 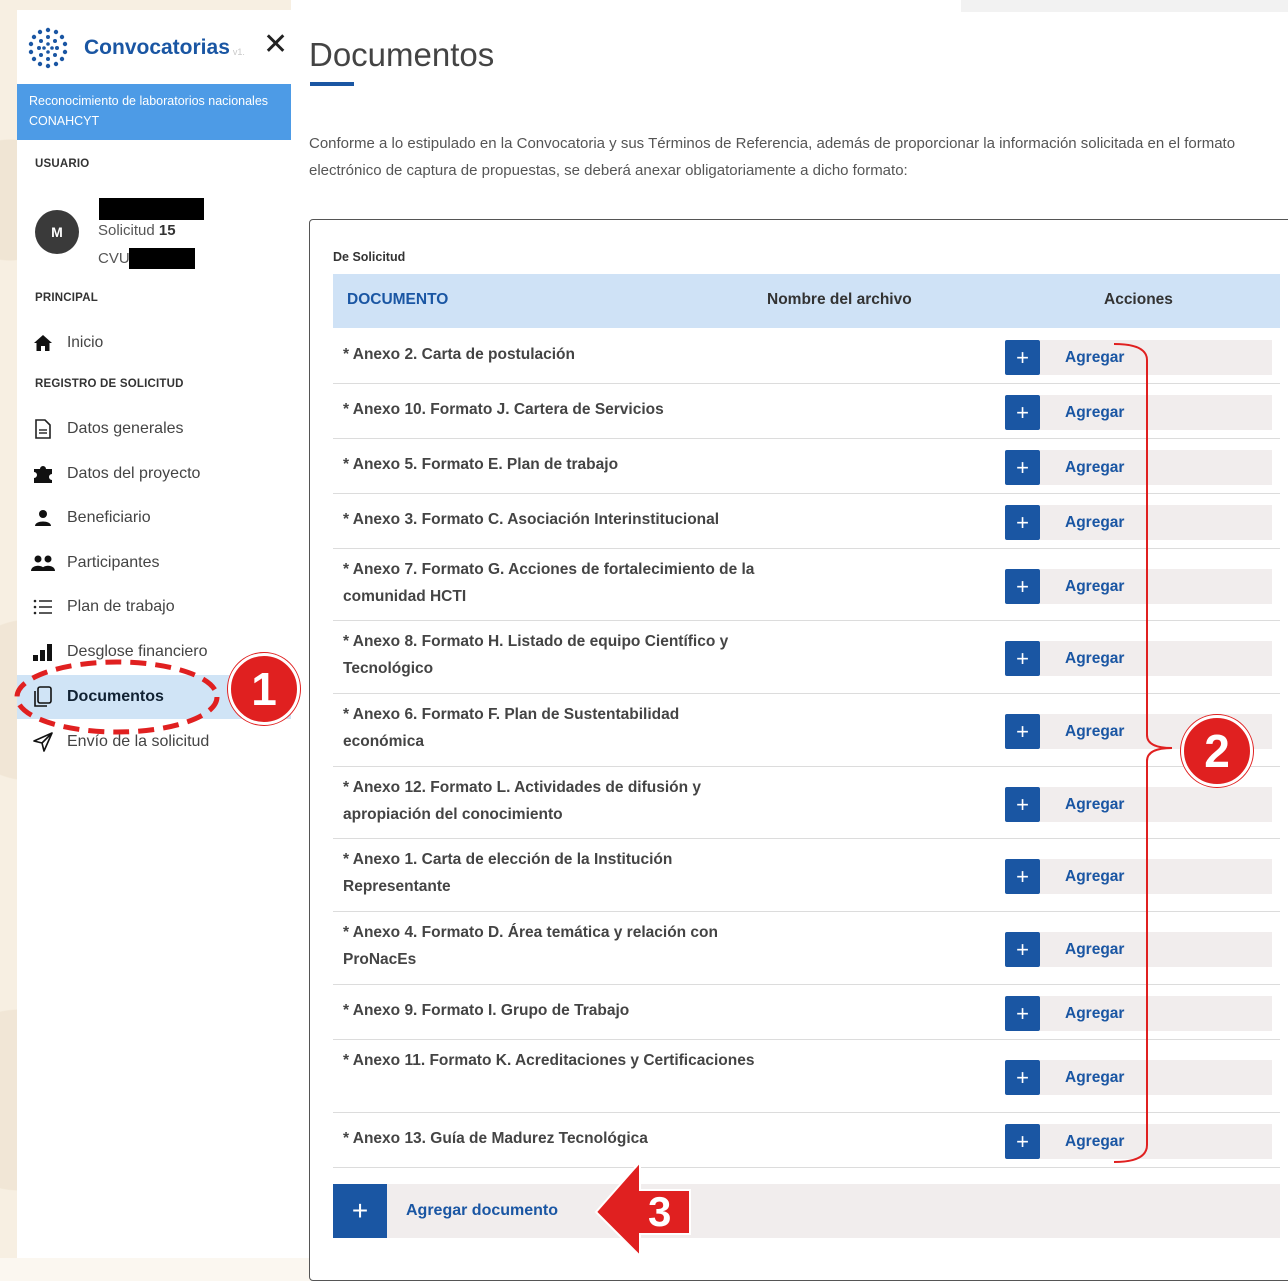 What do you see at coordinates (43, 652) in the screenshot?
I see `bar-chart-icon` at bounding box center [43, 652].